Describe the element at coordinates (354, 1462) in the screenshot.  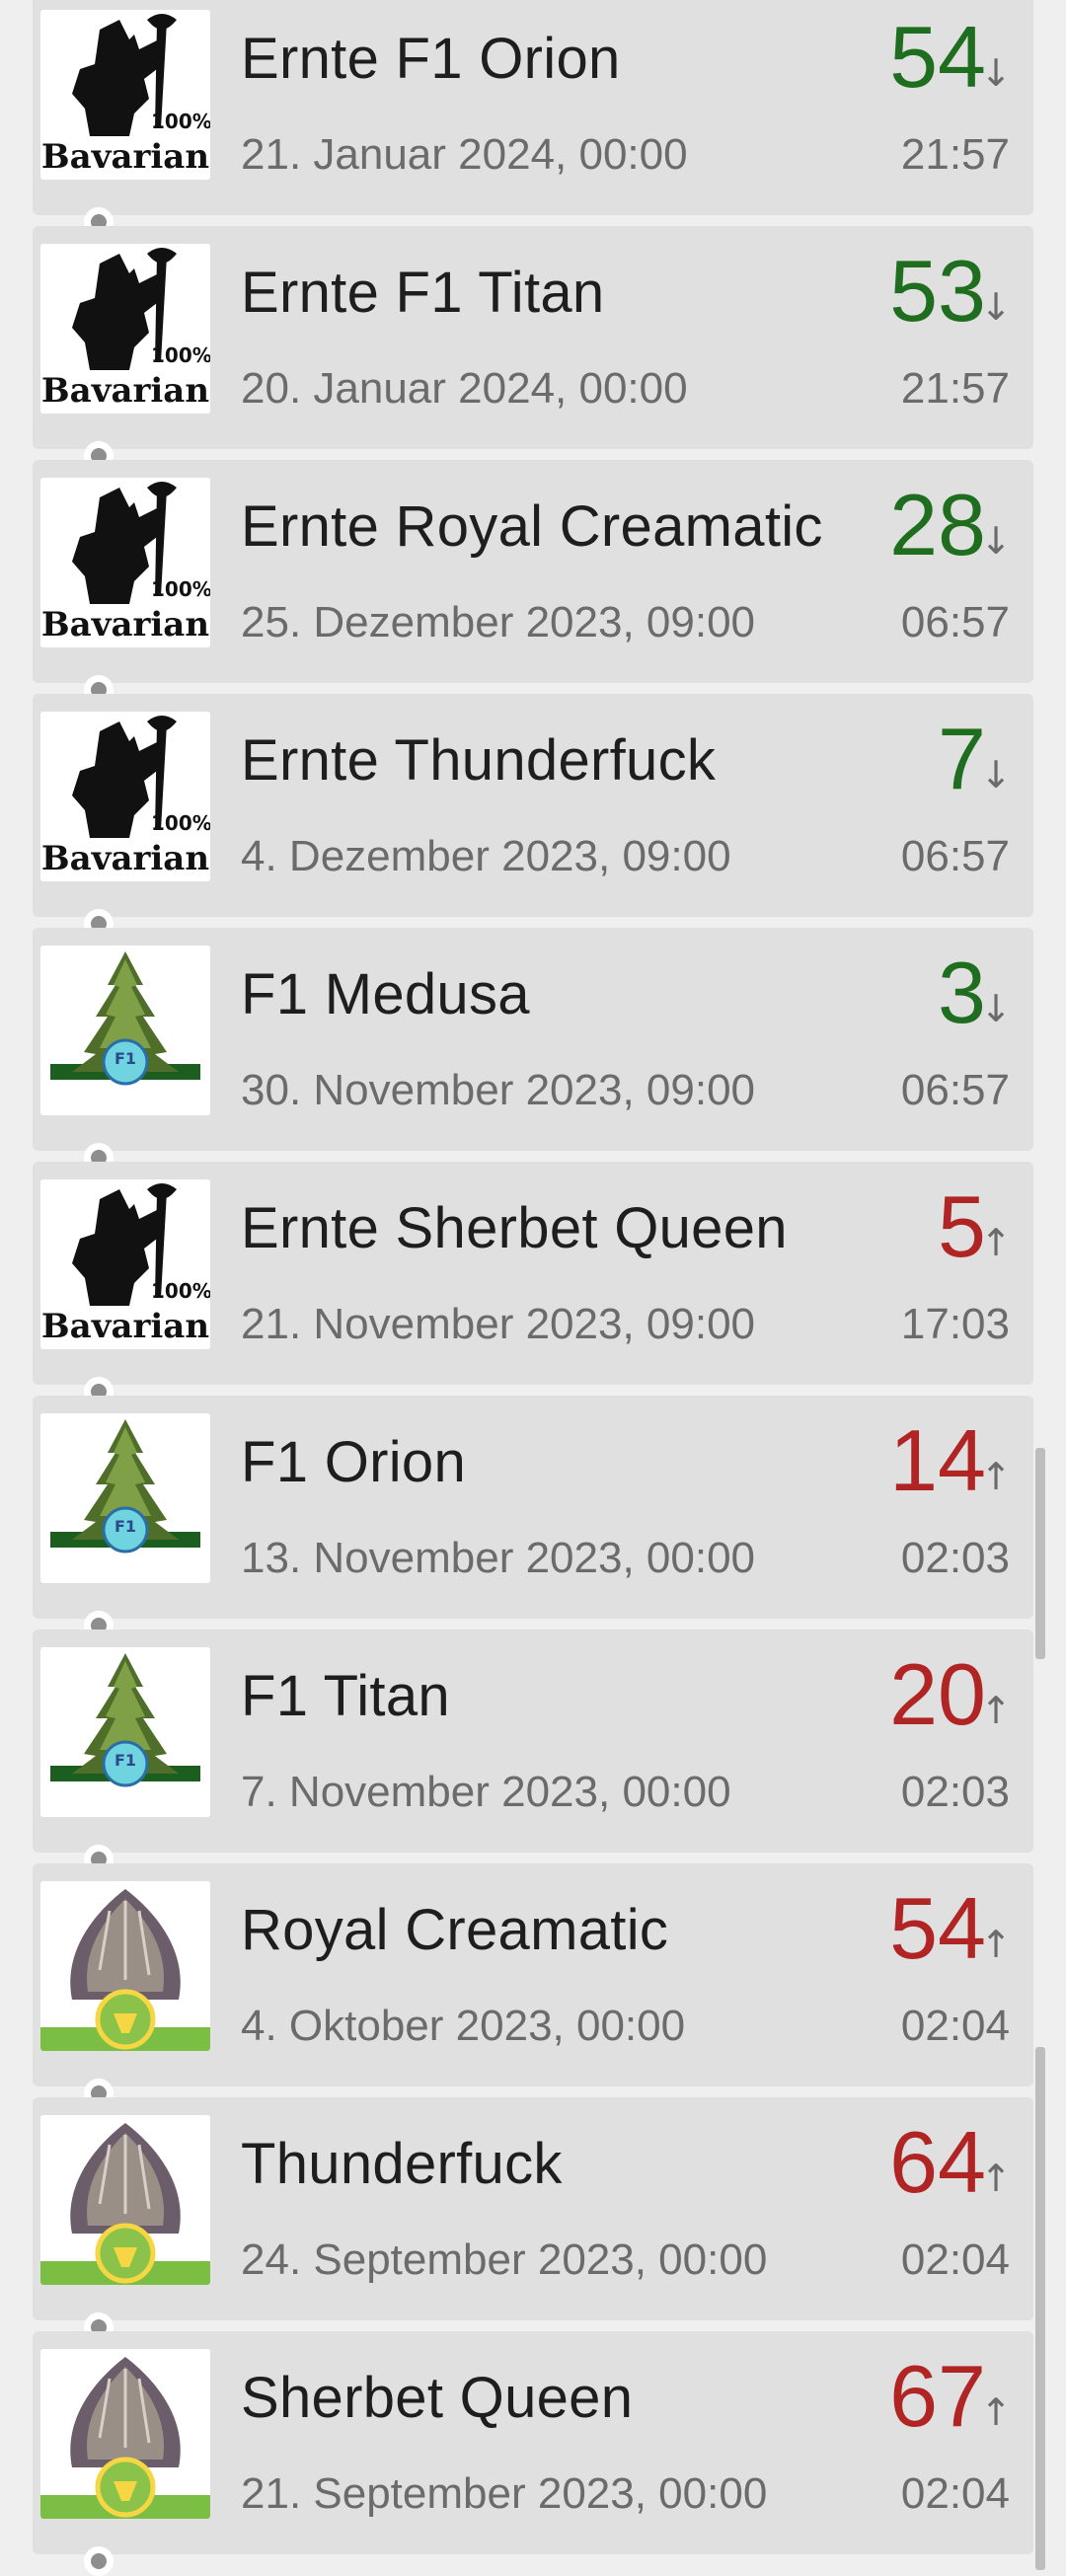
I see `item-title: F1 Orion` at that location.